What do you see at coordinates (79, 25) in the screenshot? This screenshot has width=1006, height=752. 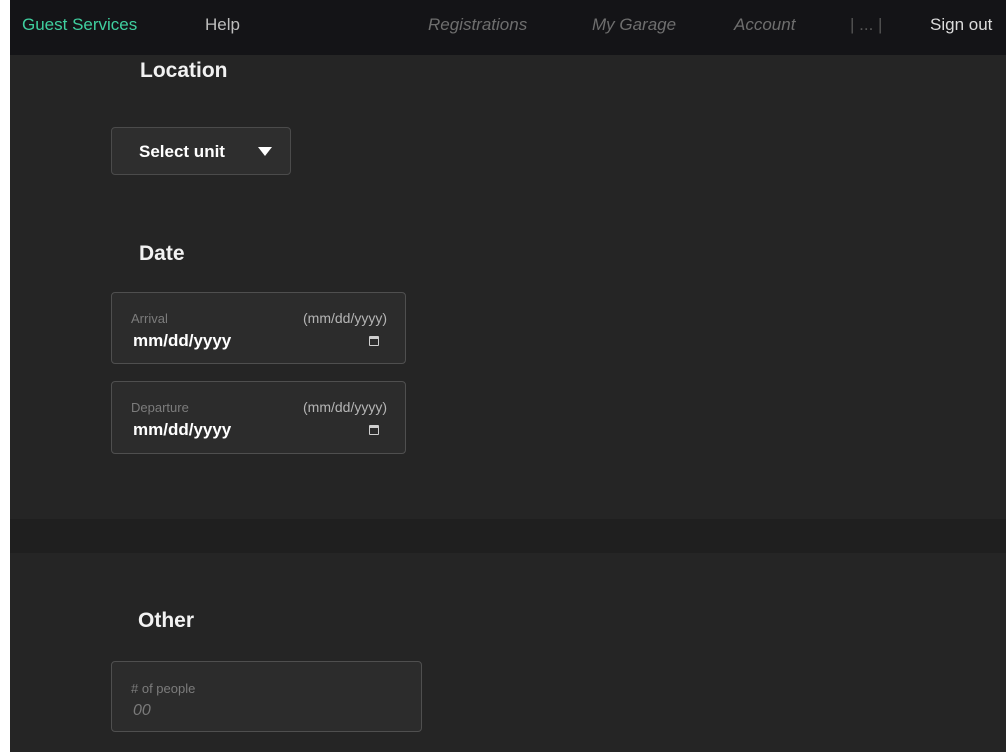 I see `nav-guest-services-link: Guest Services` at bounding box center [79, 25].